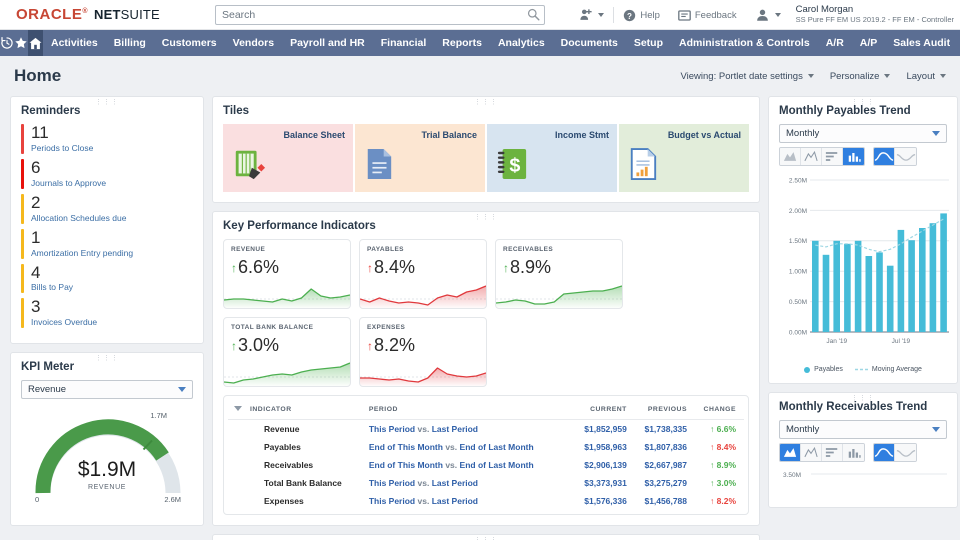 Image resolution: width=960 pixels, height=540 pixels. I want to click on reminder-item: 6 Journals to Approve, so click(107, 174).